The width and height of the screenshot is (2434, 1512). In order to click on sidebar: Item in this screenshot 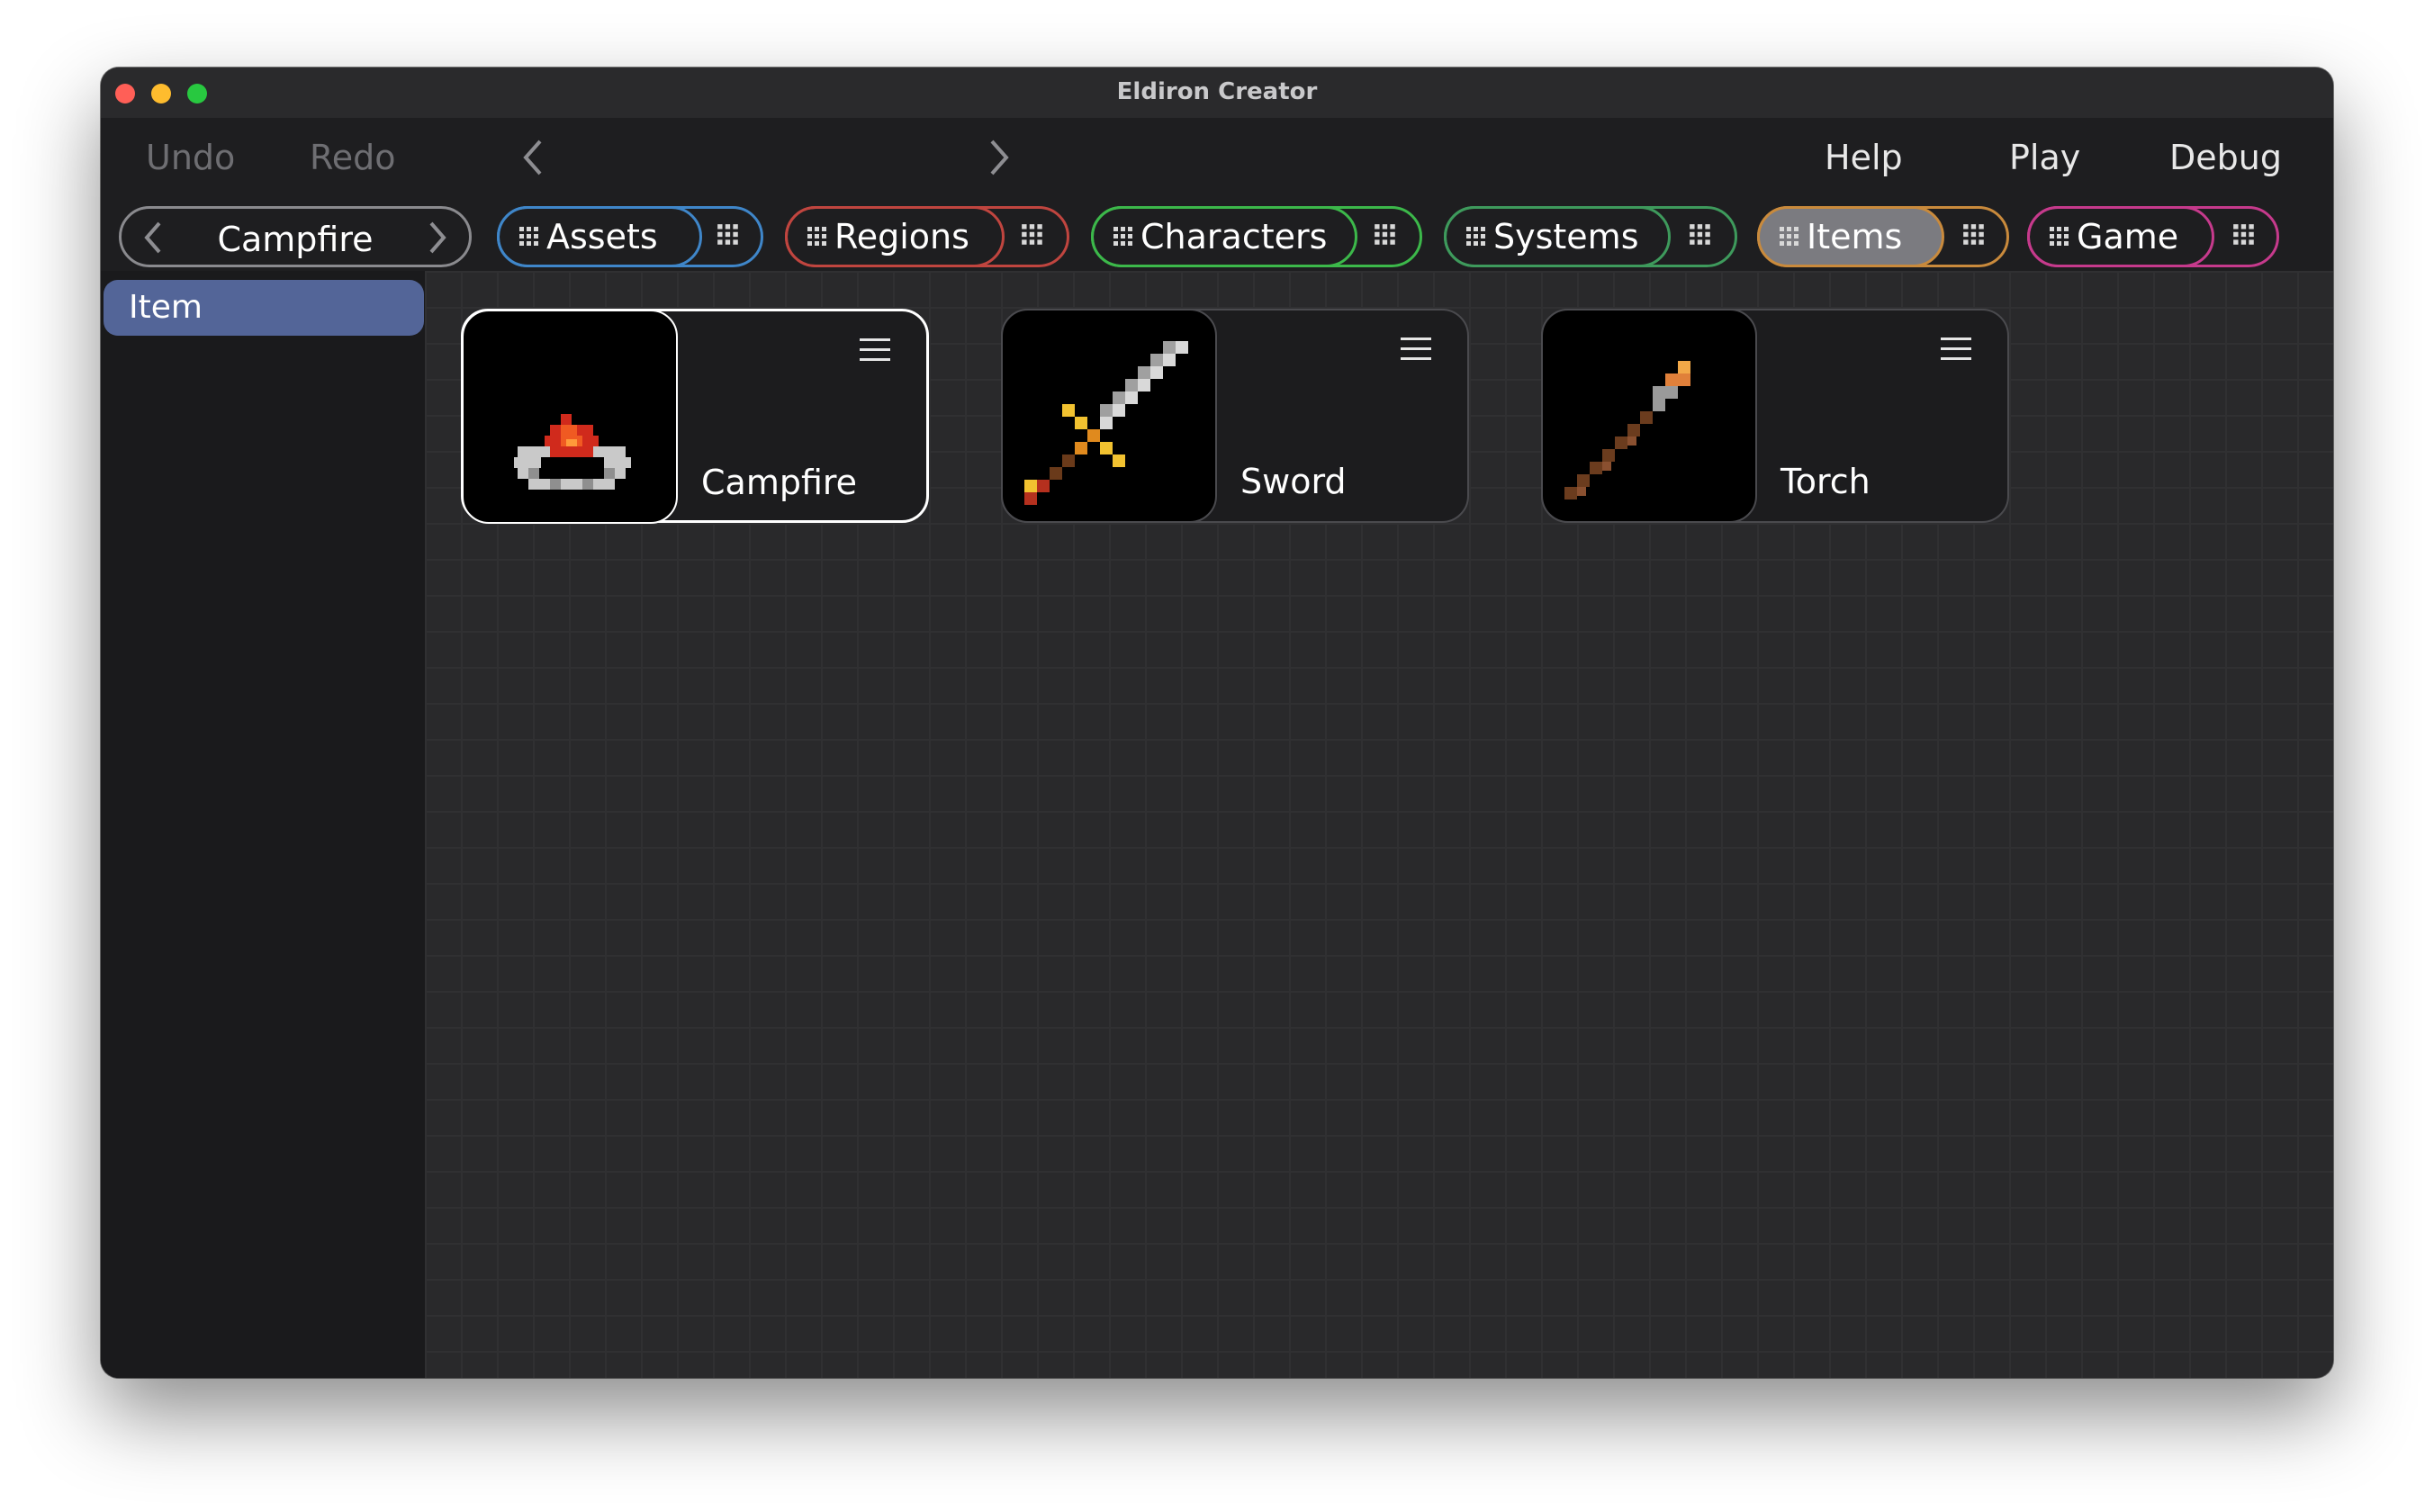, I will do `click(263, 825)`.